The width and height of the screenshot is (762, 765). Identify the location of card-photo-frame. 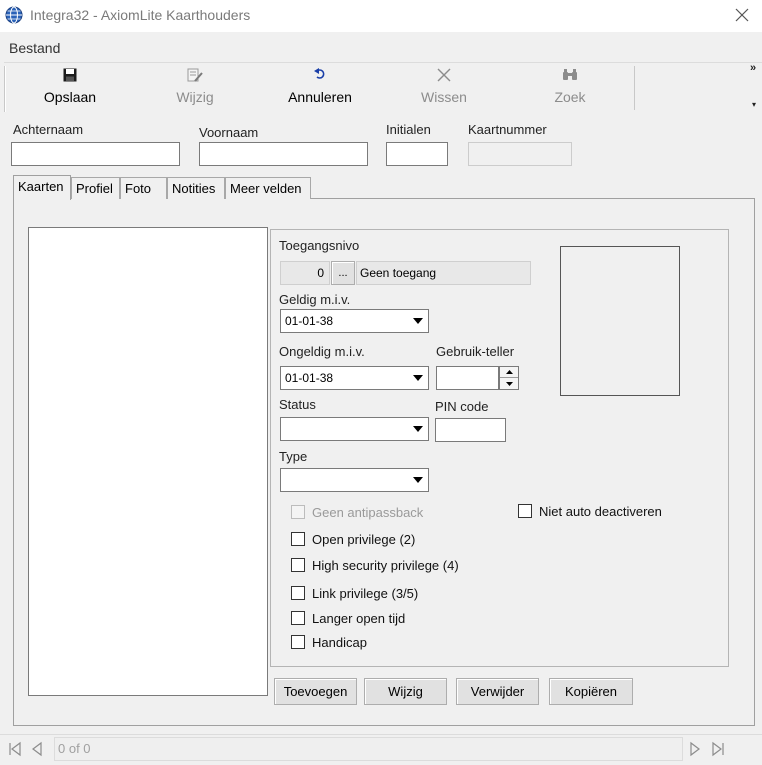
(620, 321).